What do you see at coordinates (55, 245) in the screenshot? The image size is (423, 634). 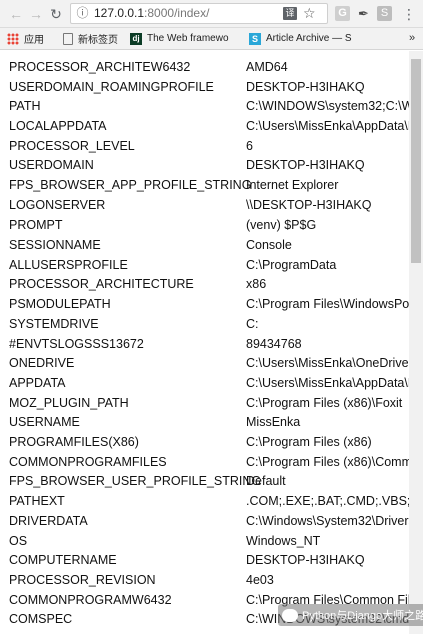 I see `env-name: SESSIONNAME` at bounding box center [55, 245].